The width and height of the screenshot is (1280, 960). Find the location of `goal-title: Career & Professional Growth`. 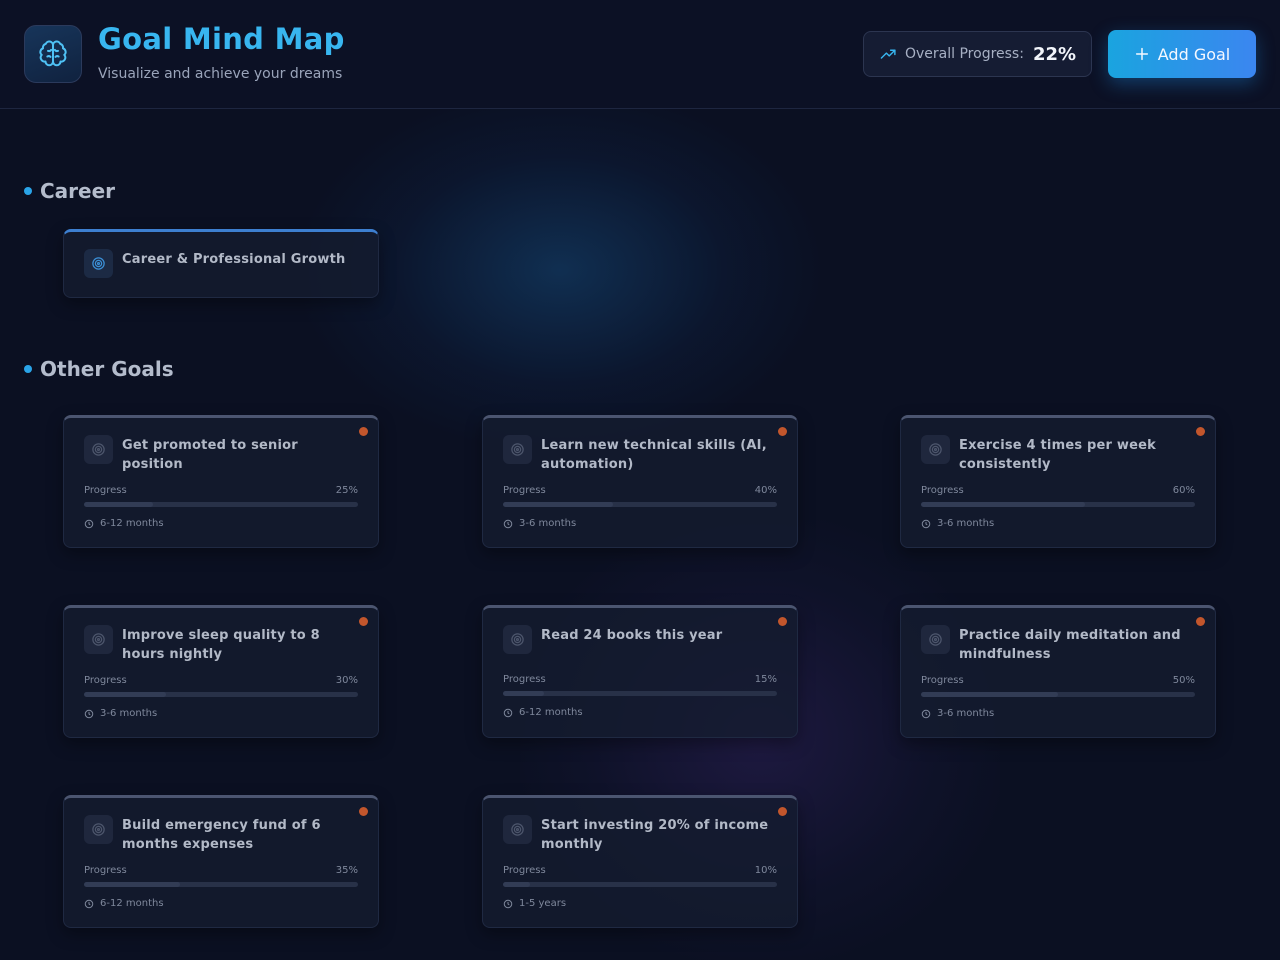

goal-title: Career & Professional Growth is located at coordinates (234, 259).